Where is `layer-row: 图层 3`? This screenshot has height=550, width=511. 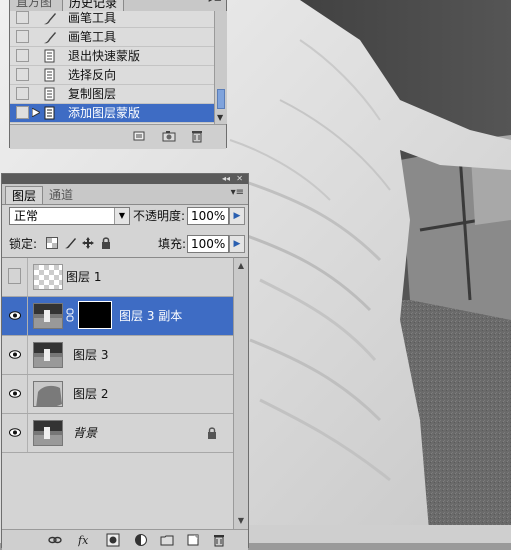 layer-row: 图层 3 is located at coordinates (117, 355).